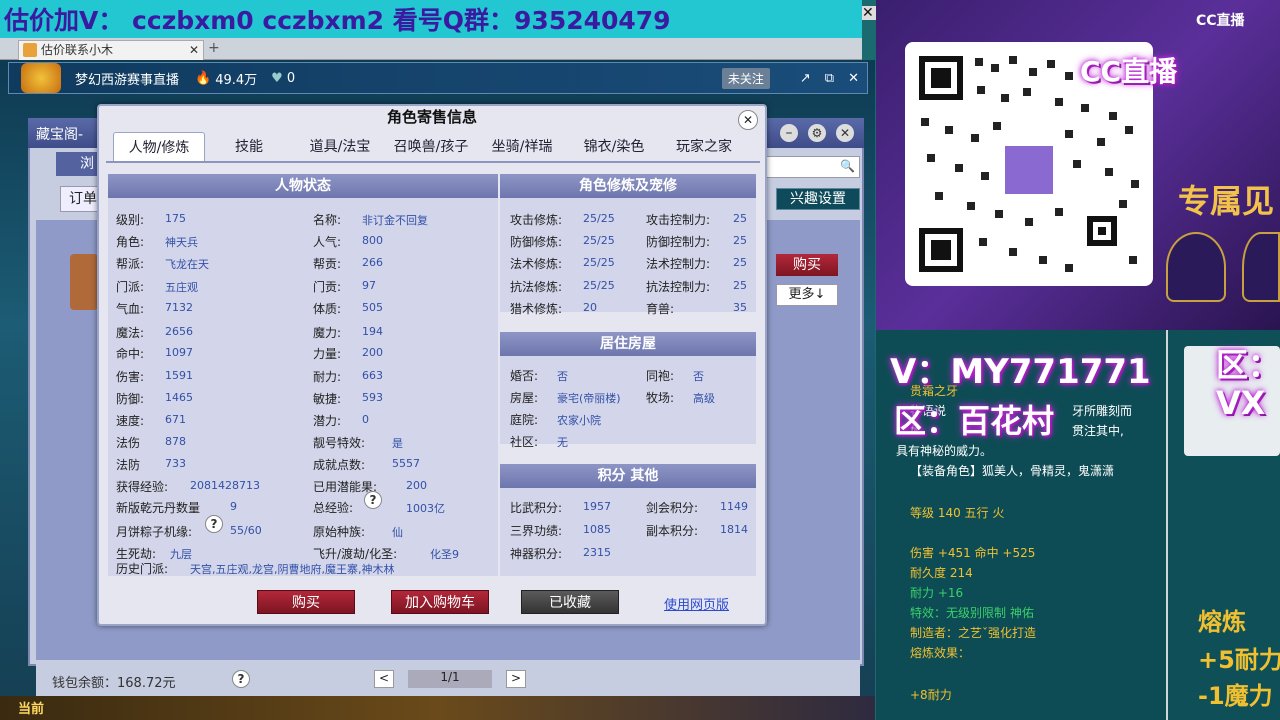 The height and width of the screenshot is (720, 1280). I want to click on score-value: 2315, so click(597, 552).